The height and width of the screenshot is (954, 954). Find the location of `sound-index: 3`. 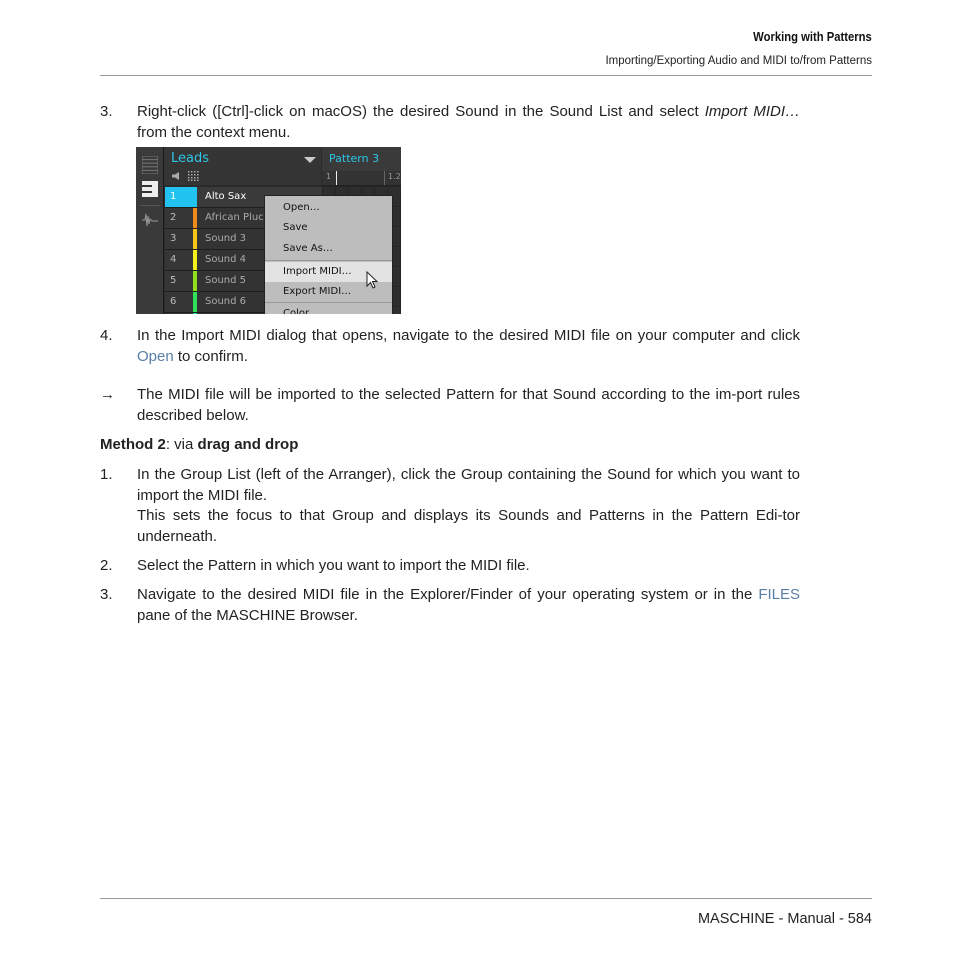

sound-index: 3 is located at coordinates (179, 239).